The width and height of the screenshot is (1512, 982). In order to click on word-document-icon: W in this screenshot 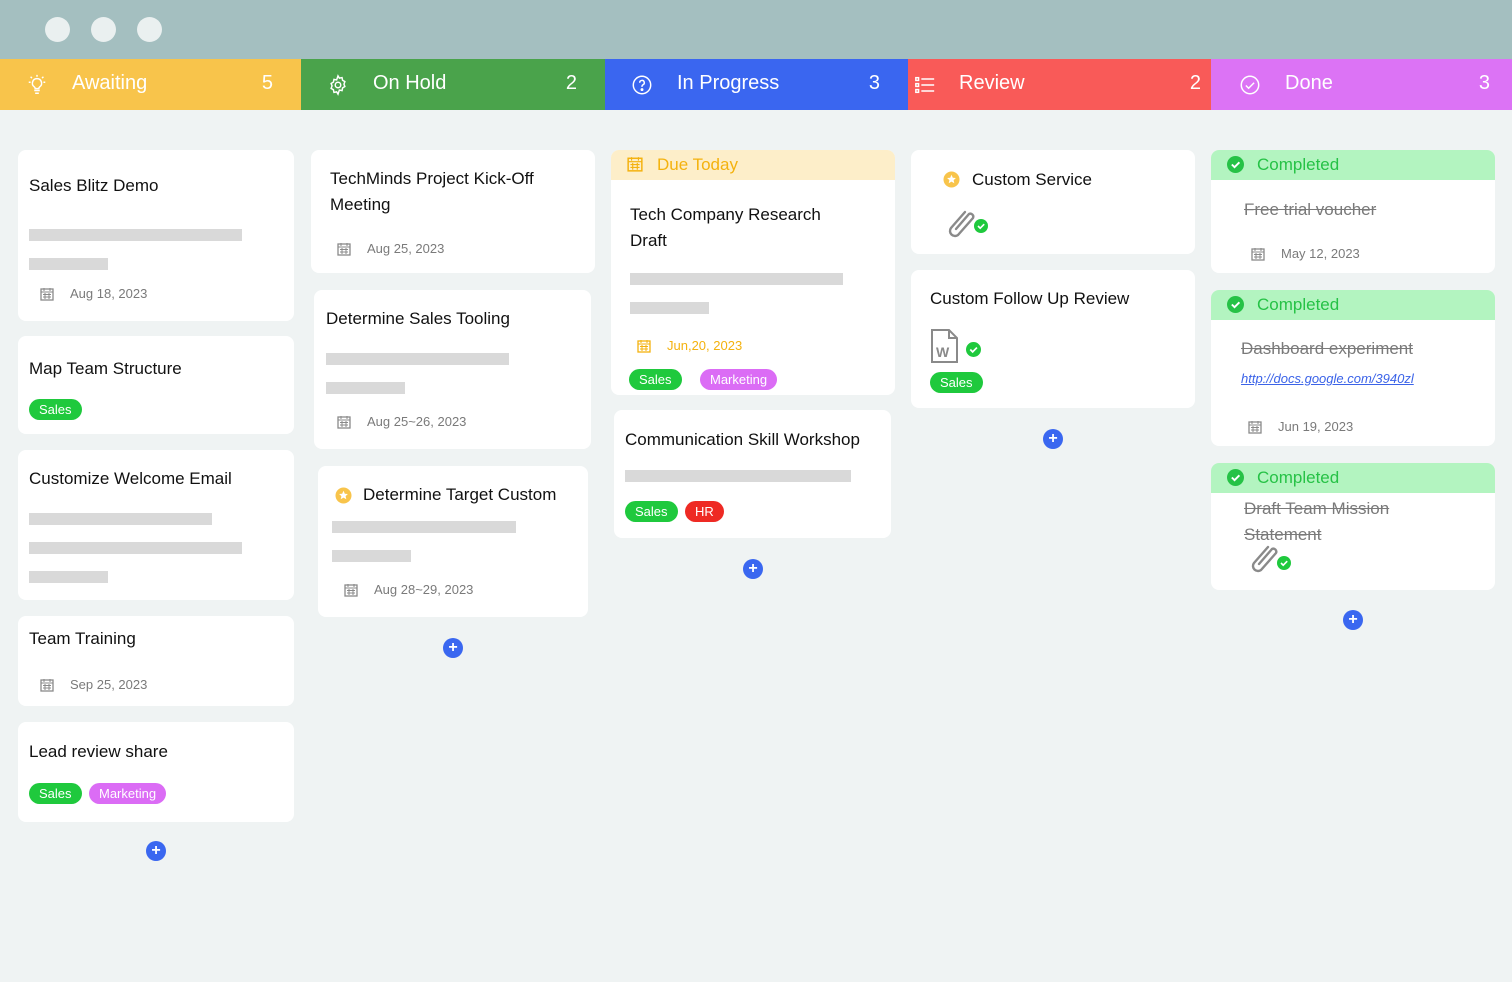, I will do `click(945, 346)`.